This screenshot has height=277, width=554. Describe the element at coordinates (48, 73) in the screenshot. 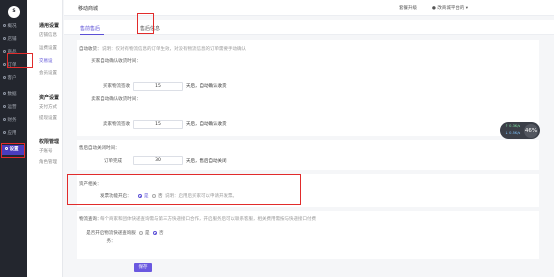

I see `subnav-item-member: 会员设置` at that location.